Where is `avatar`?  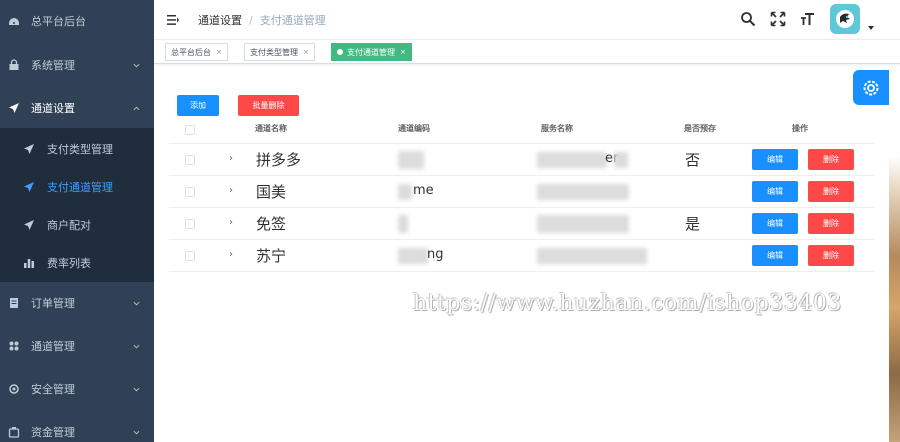
avatar is located at coordinates (845, 19).